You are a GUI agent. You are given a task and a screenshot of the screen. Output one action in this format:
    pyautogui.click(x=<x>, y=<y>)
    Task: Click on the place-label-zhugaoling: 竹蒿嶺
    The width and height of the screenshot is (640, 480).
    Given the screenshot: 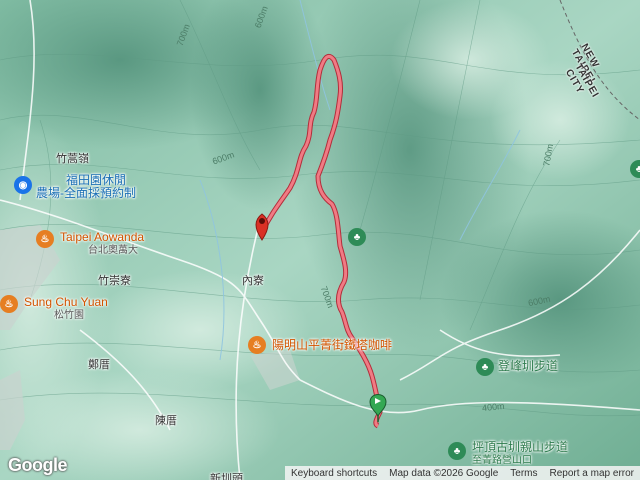 What is the action you would take?
    pyautogui.click(x=72, y=159)
    